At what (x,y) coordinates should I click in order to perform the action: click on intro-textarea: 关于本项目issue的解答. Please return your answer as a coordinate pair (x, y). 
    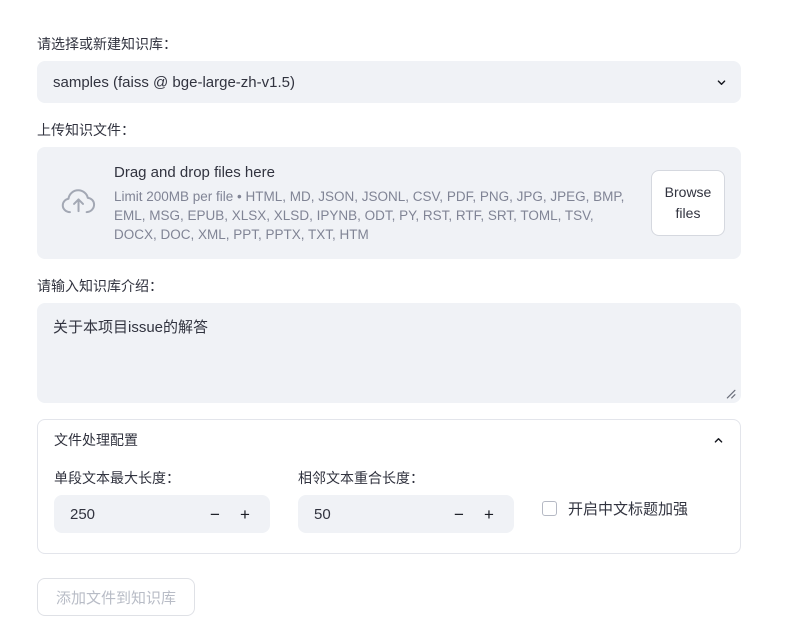
    Looking at the image, I should click on (389, 353).